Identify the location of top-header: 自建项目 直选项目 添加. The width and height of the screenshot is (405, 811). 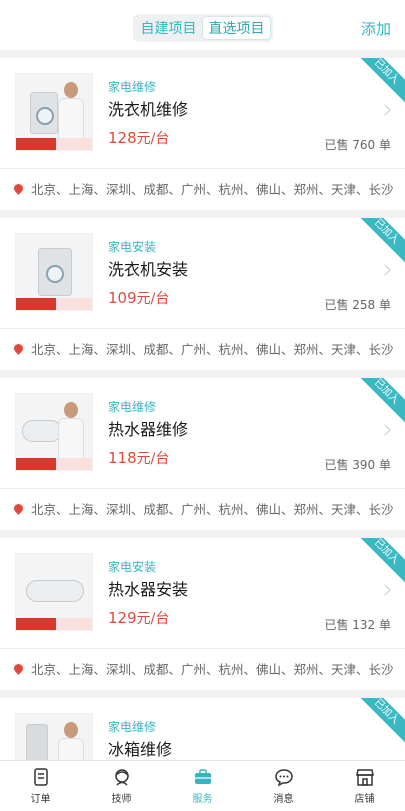
(202, 25).